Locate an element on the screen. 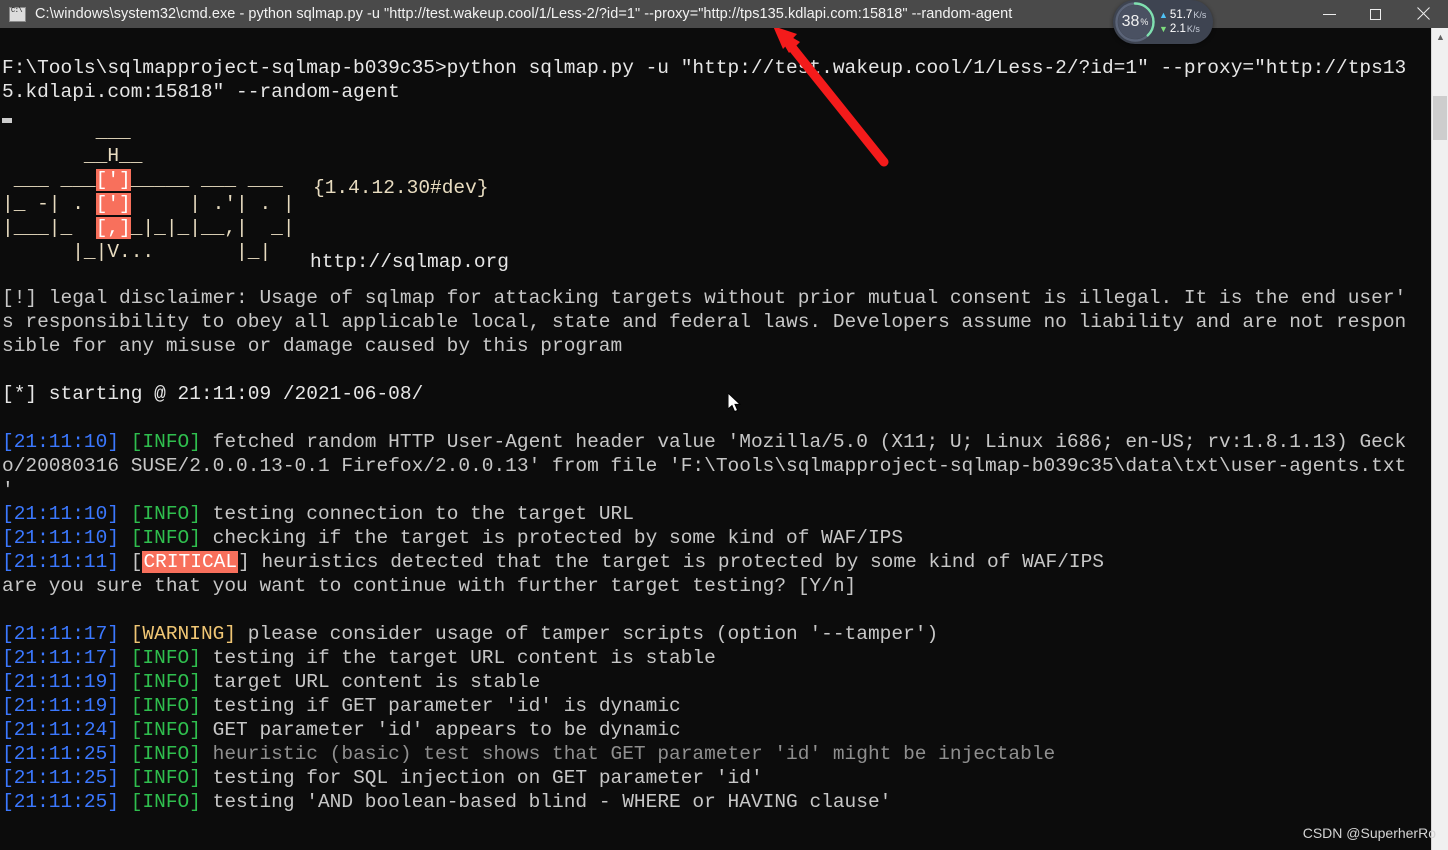  watermark: CSDN @SuperherRo is located at coordinates (1369, 833).